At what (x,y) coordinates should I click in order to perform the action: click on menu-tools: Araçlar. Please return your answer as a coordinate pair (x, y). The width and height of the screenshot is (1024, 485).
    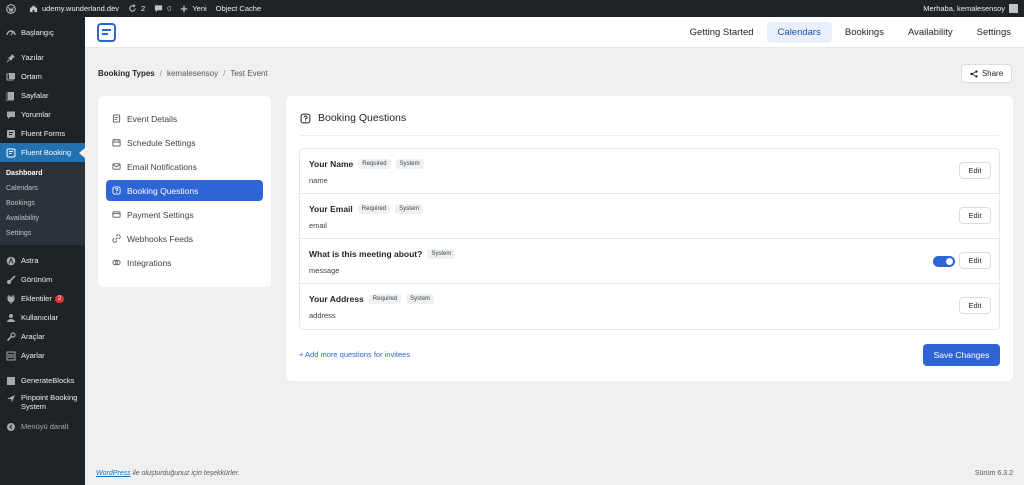
    Looking at the image, I should click on (42, 336).